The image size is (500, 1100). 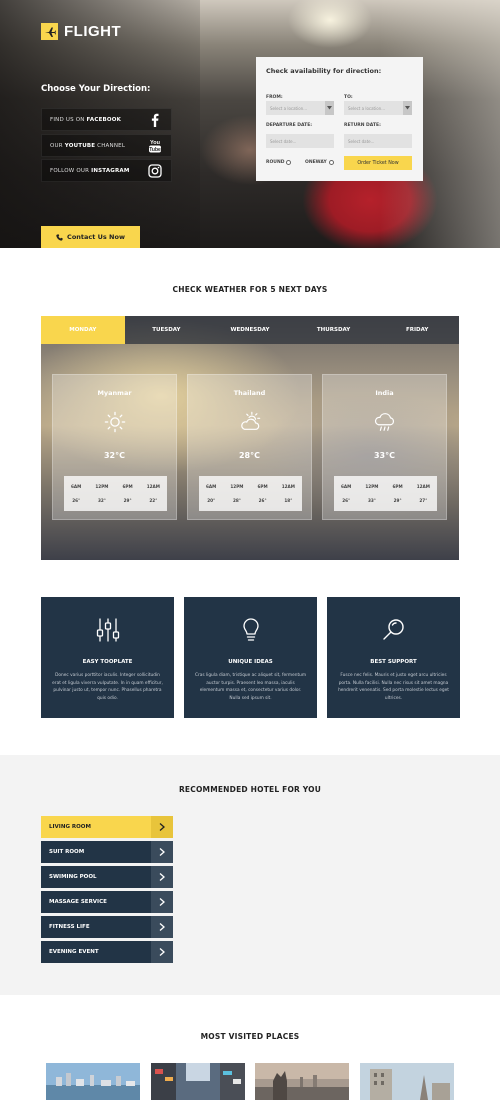 I want to click on tab-thursday: THURSDAY, so click(x=334, y=330).